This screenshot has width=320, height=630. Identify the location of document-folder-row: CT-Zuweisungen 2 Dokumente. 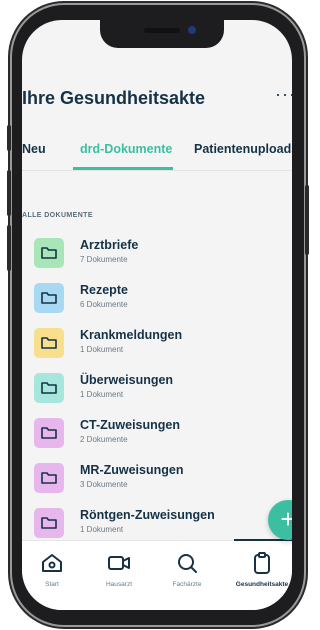
(159, 434).